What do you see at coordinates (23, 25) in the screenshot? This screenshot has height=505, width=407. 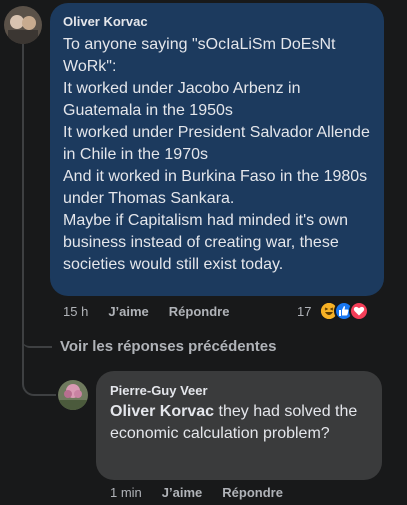 I see `avatar-oliver-korvac` at bounding box center [23, 25].